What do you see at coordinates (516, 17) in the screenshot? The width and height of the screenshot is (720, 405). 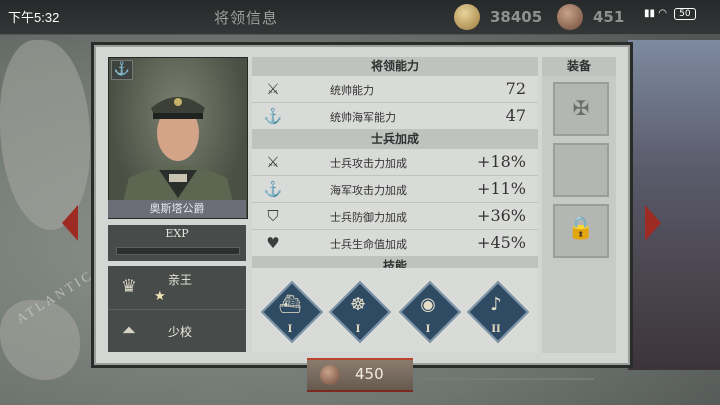 I see `gold-value: 38405` at bounding box center [516, 17].